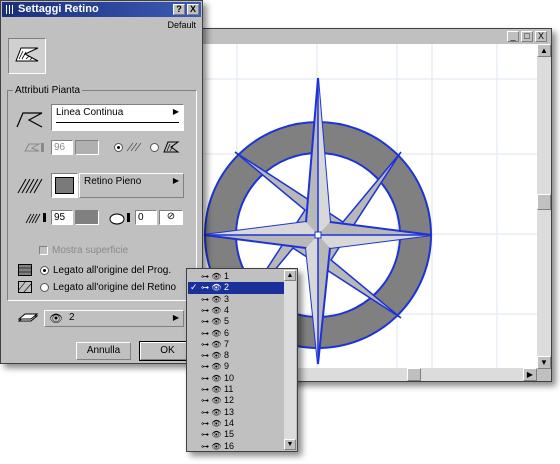 This screenshot has width=560, height=464. Describe the element at coordinates (541, 36) in the screenshot. I see `close-window-button: X` at that location.